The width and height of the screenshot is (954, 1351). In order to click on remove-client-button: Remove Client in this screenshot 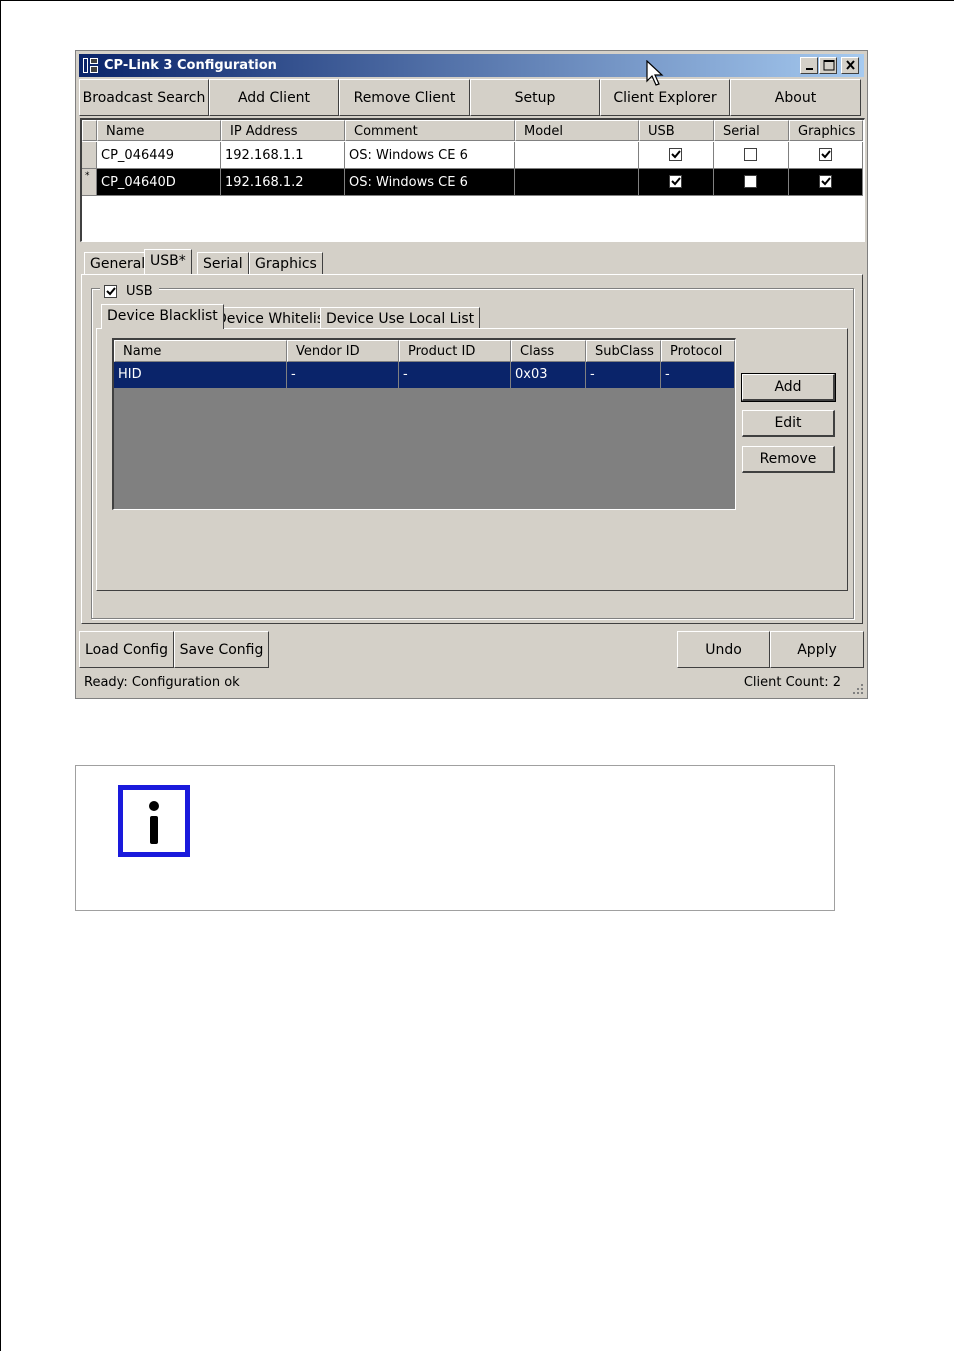, I will do `click(404, 97)`.